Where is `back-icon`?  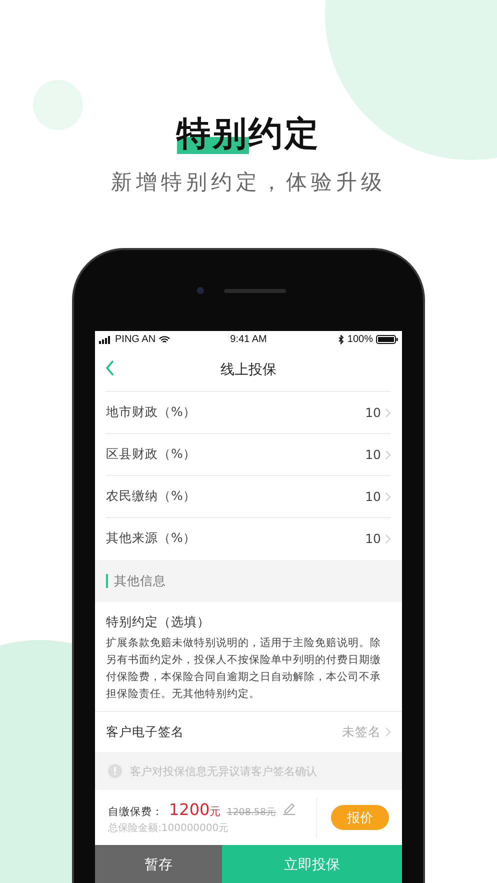 back-icon is located at coordinates (110, 368).